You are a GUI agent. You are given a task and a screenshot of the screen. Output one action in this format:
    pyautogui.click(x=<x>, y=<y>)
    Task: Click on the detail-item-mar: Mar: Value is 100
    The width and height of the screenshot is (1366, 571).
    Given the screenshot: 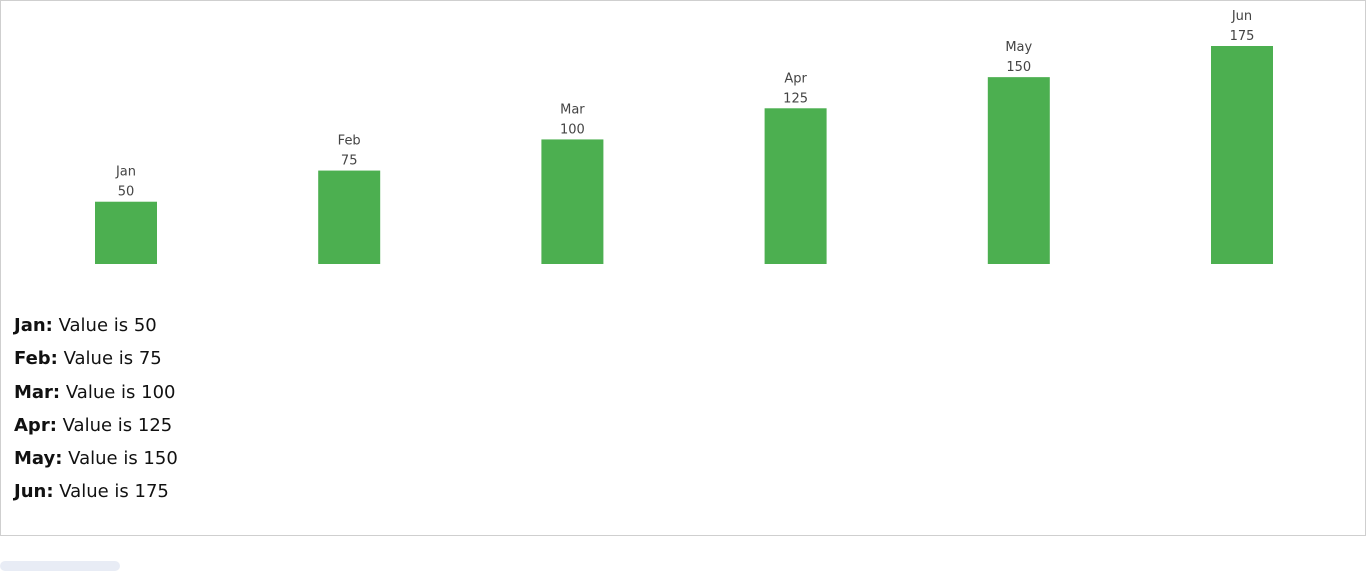 What is the action you would take?
    pyautogui.click(x=96, y=392)
    